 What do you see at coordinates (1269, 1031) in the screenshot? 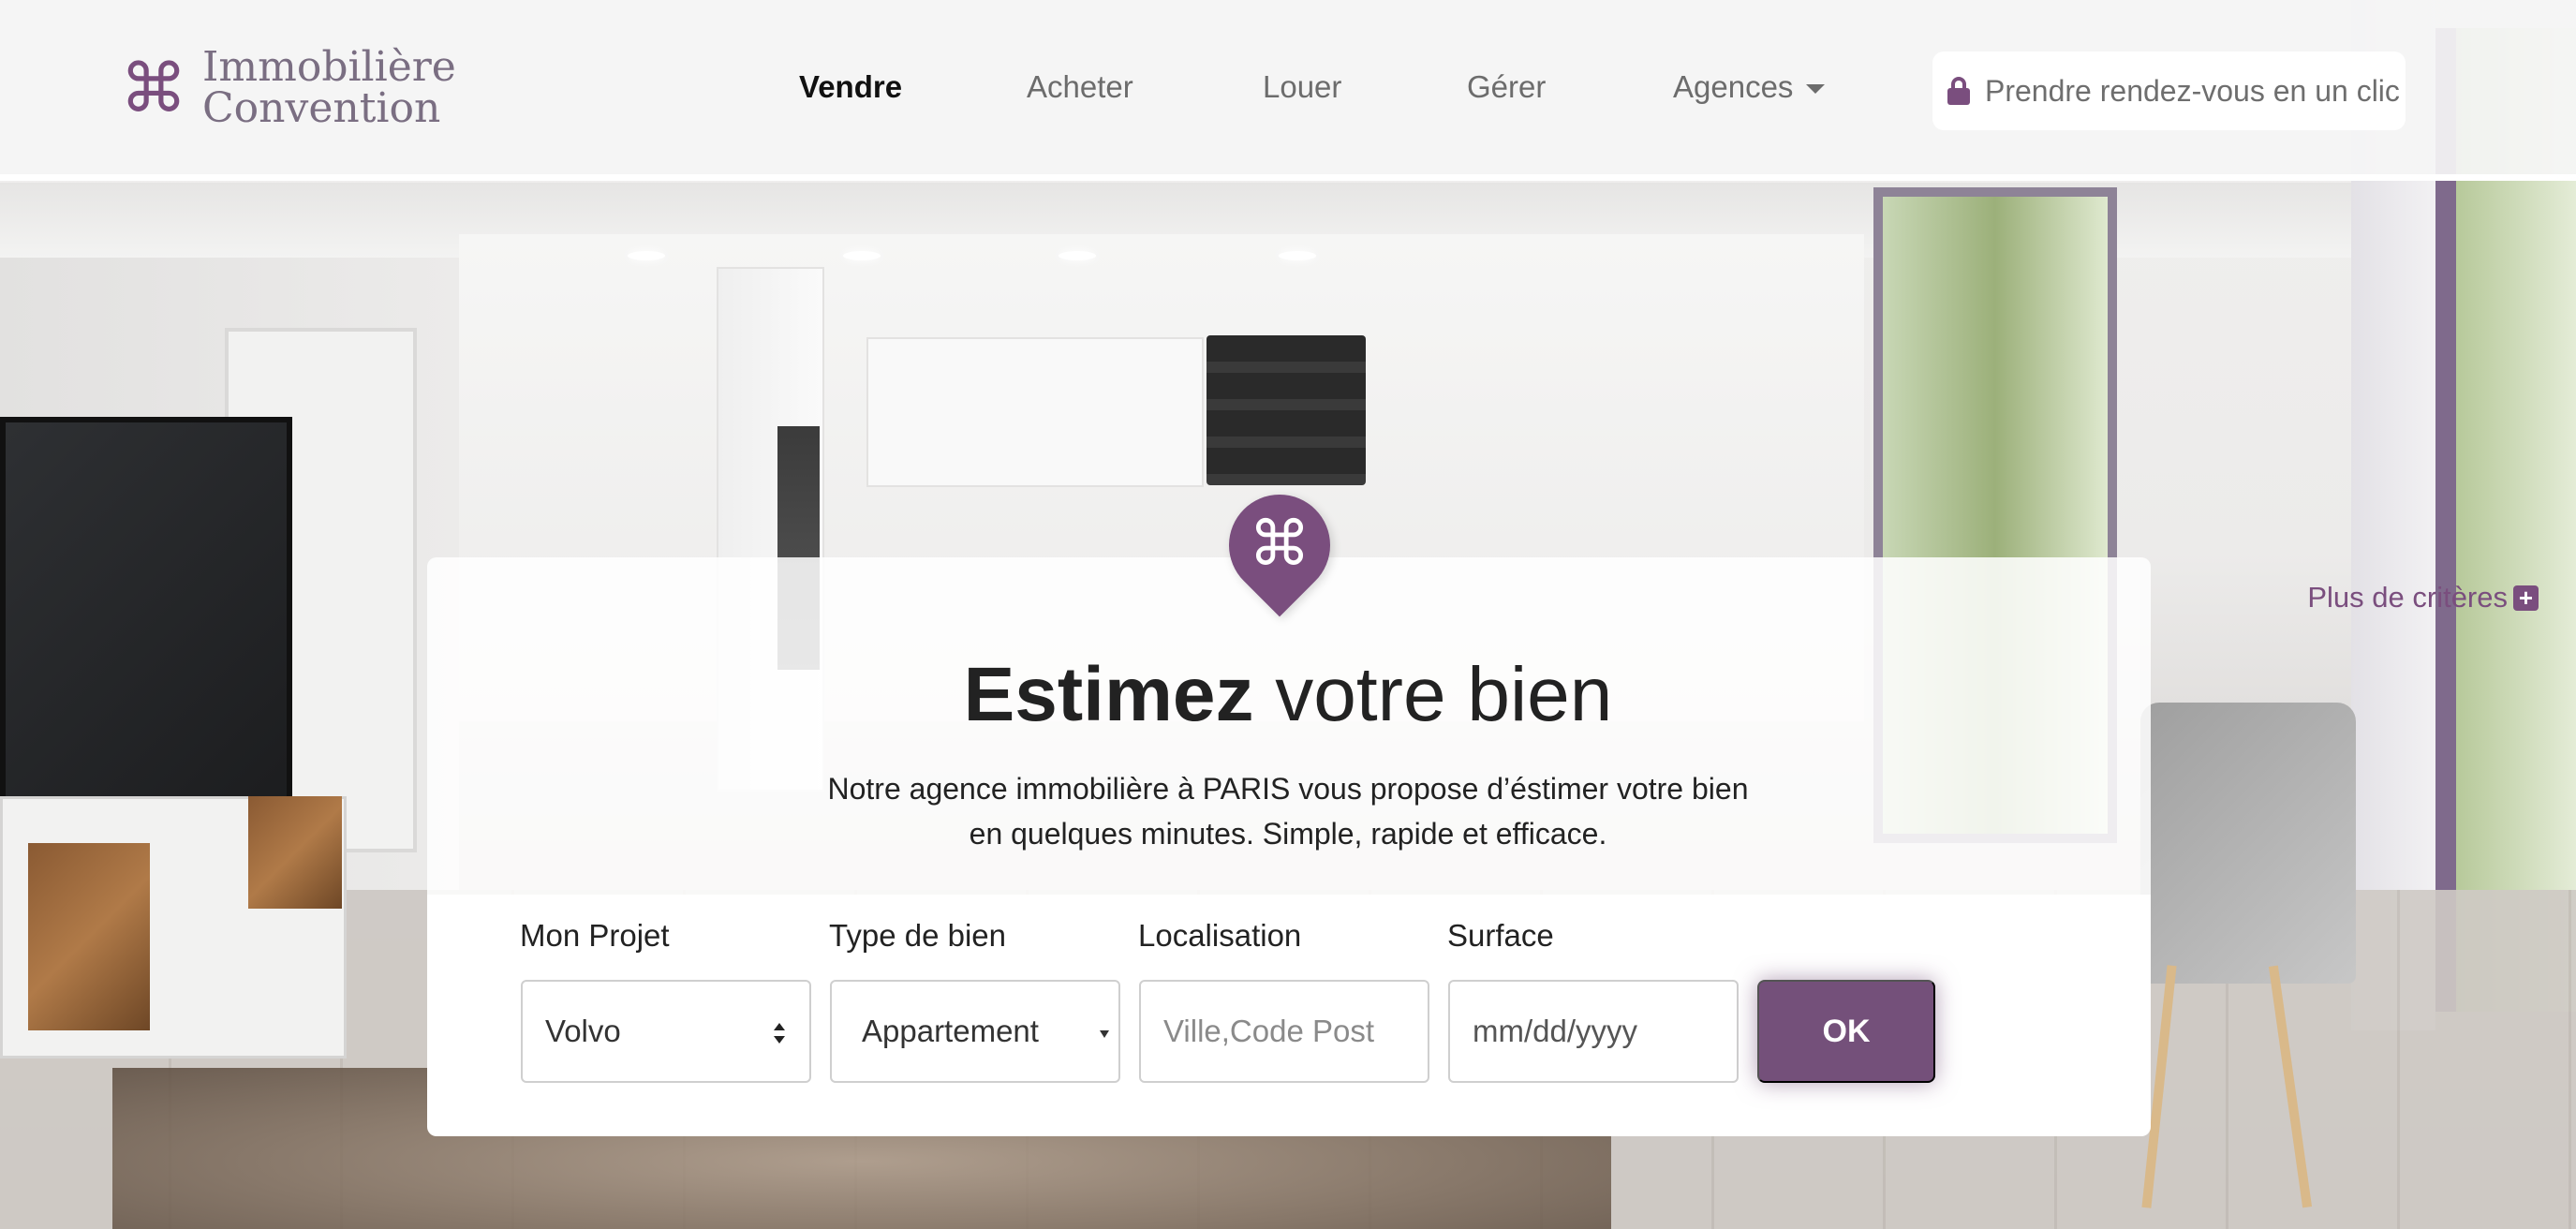
I see `location-input-placeholder: Ville,Code Post` at bounding box center [1269, 1031].